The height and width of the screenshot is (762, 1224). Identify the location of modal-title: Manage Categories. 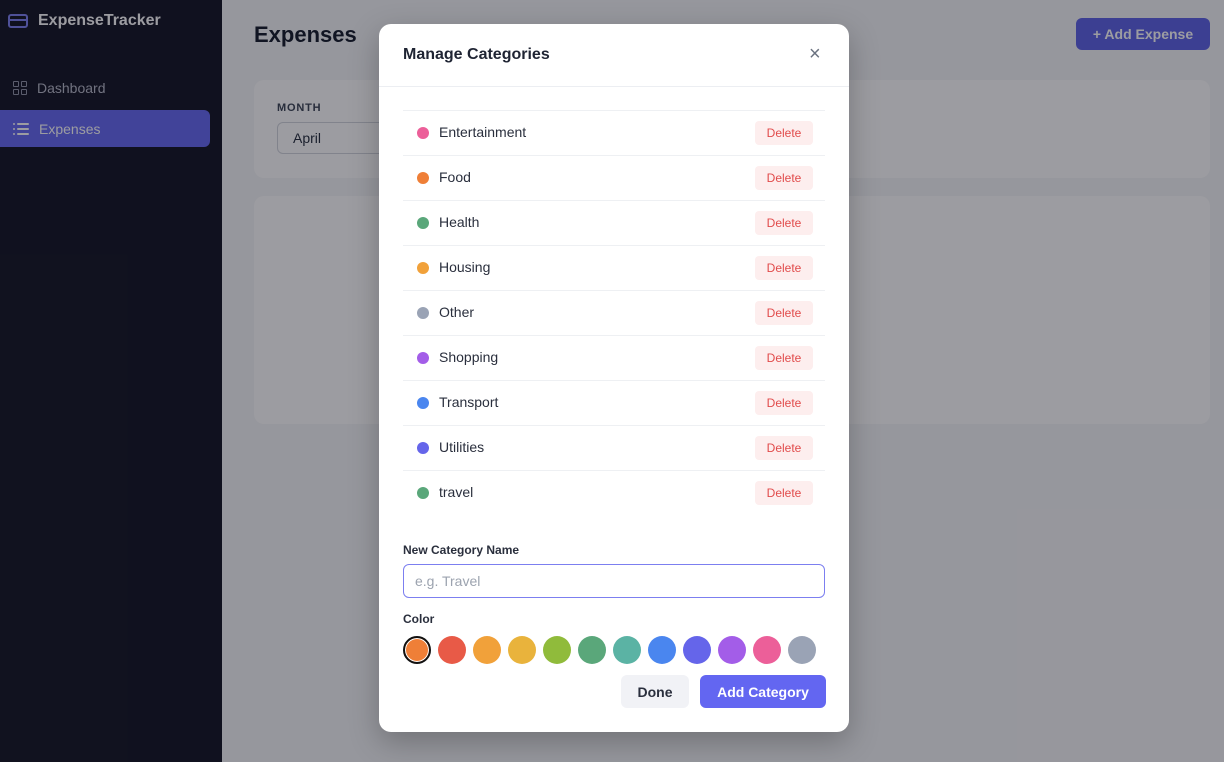
(476, 54).